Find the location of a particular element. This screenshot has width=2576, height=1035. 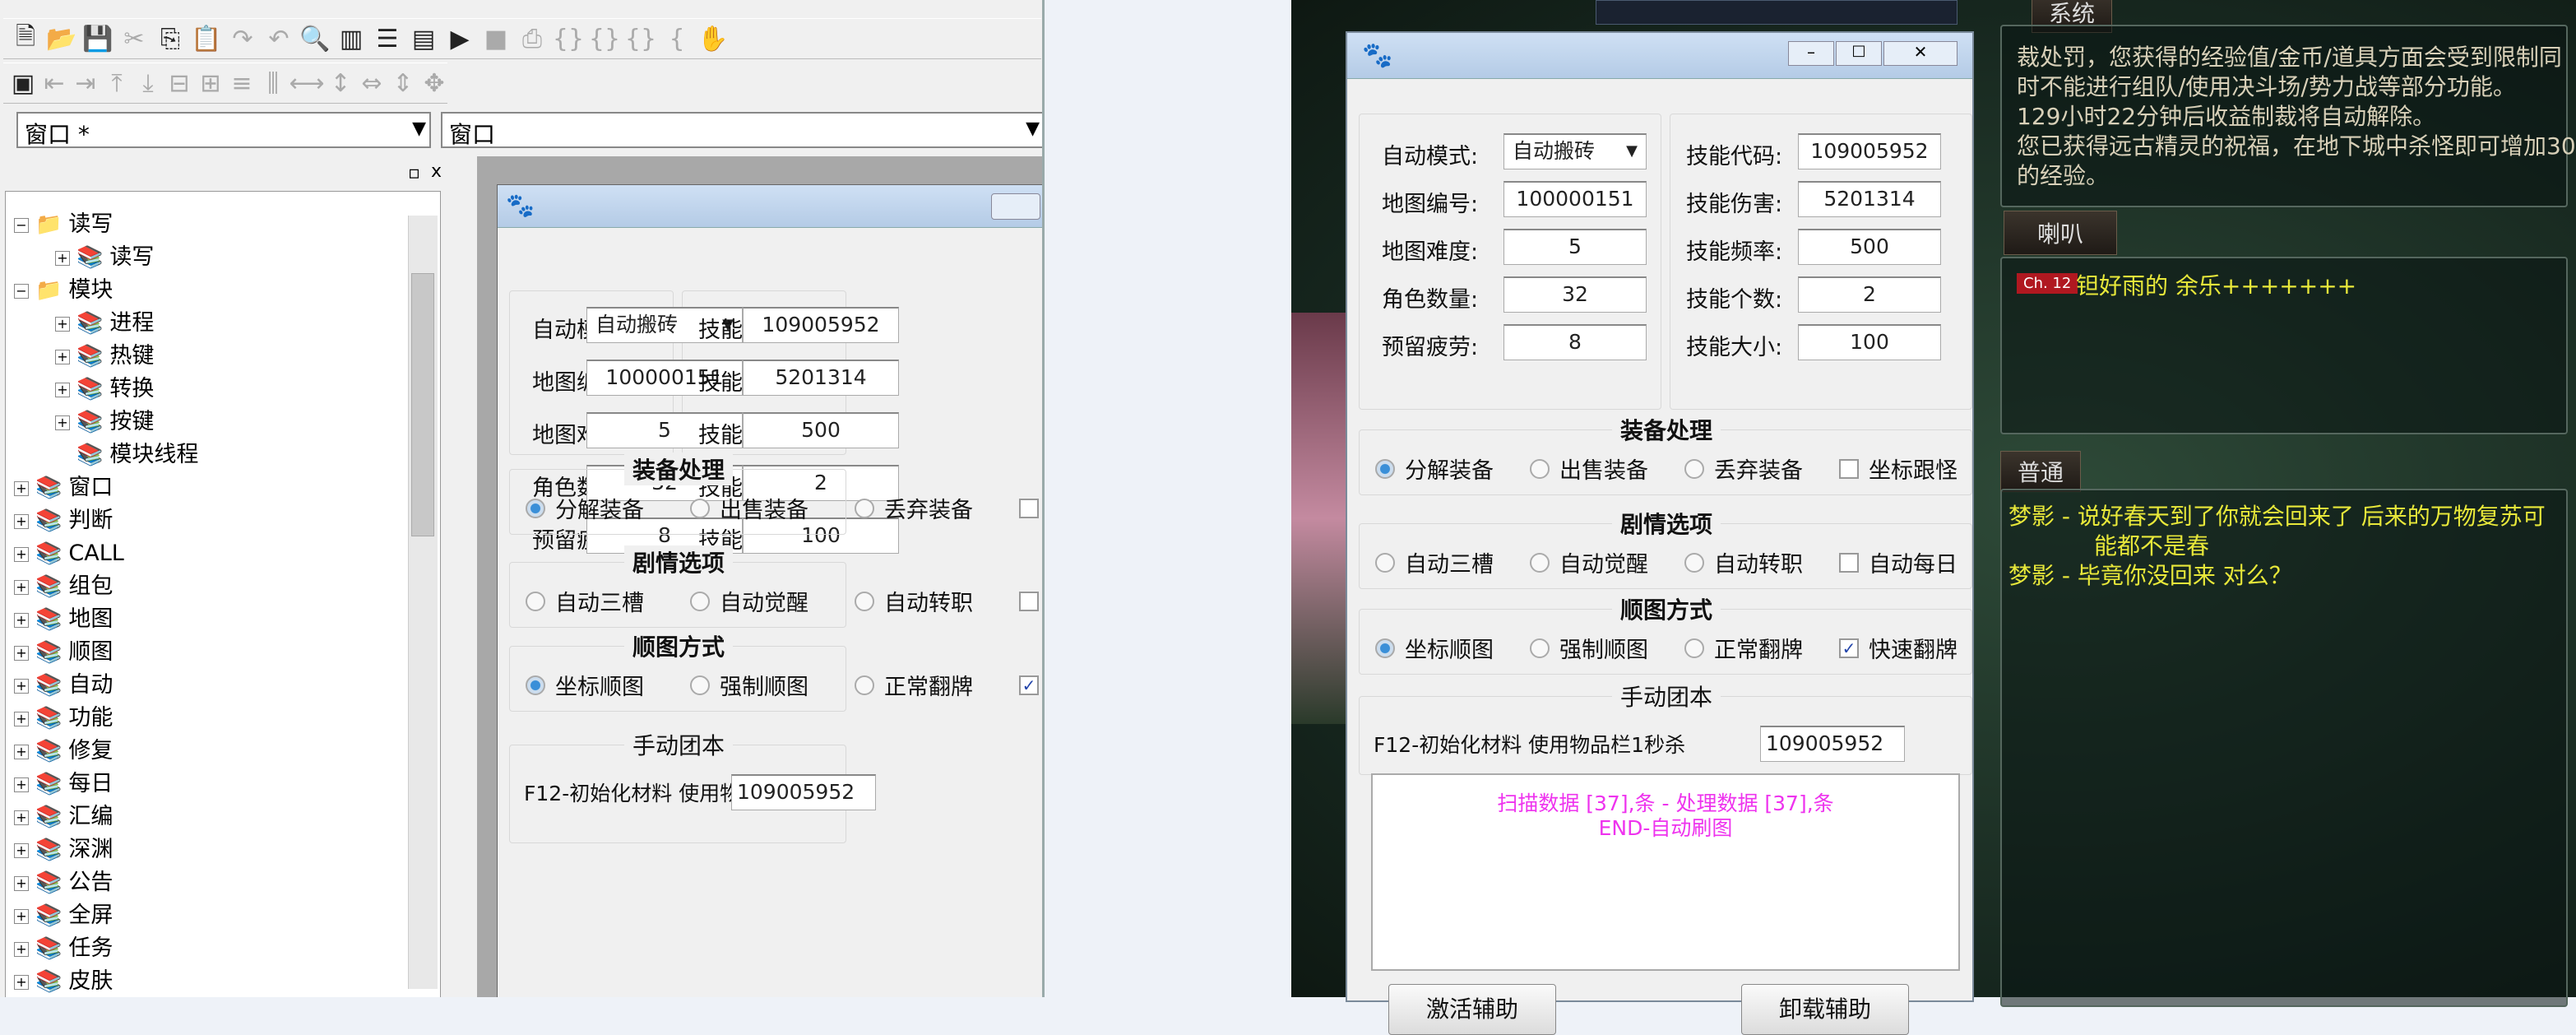

checkbox: ✓ is located at coordinates (1849, 648).